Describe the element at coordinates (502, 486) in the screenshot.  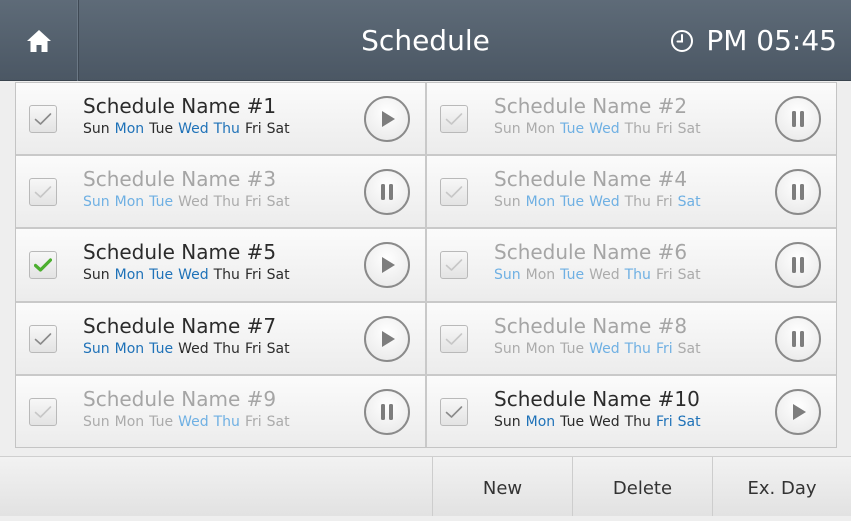
I see `new-button: New` at that location.